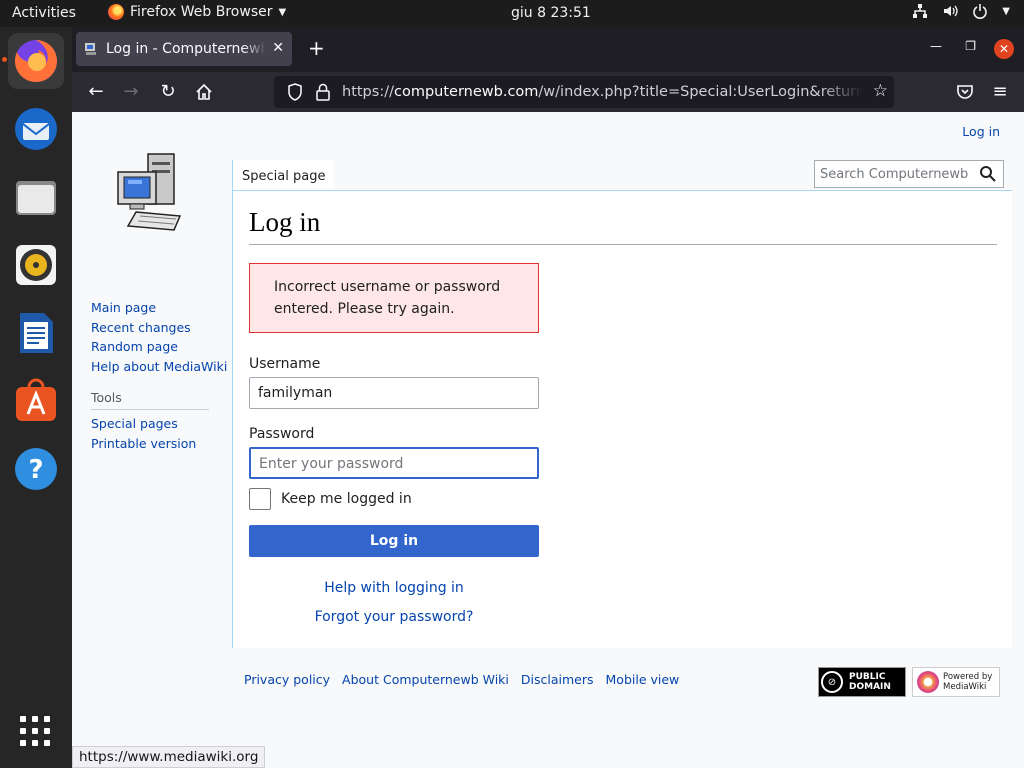 This screenshot has height=768, width=1024. I want to click on tools-heading: Tools, so click(150, 400).